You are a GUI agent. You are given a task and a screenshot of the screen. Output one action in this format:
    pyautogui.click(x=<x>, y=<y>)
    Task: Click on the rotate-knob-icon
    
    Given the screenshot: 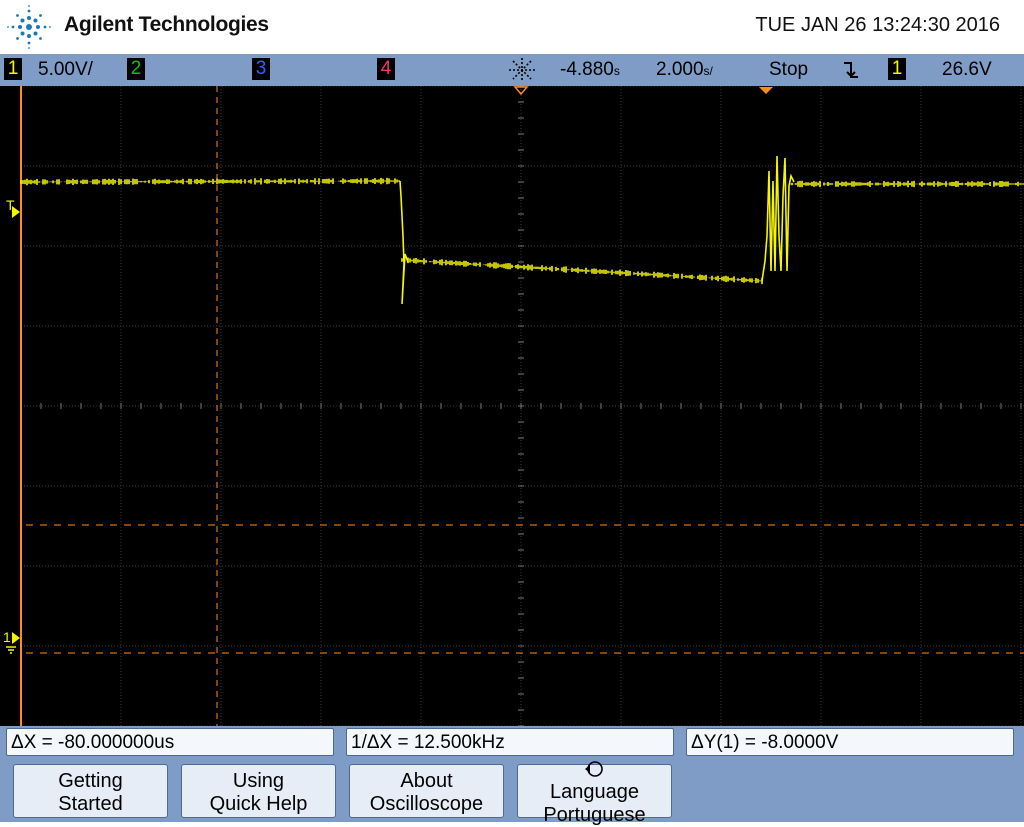 What is the action you would take?
    pyautogui.click(x=593, y=769)
    